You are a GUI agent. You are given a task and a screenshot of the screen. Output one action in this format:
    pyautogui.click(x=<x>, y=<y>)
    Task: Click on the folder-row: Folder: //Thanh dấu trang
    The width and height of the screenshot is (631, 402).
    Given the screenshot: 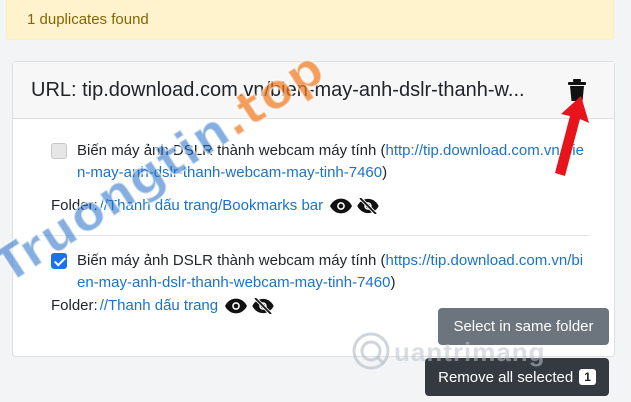 What is the action you would take?
    pyautogui.click(x=162, y=305)
    